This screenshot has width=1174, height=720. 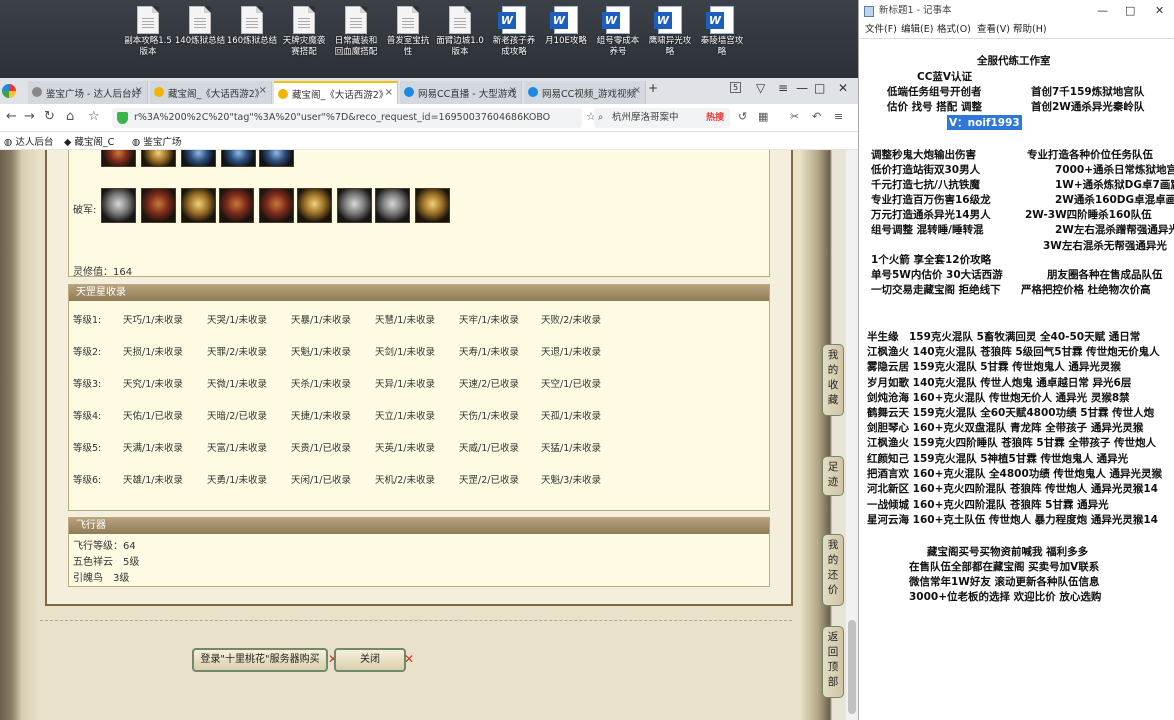 I want to click on text-line: 剑炖沧海 160+克火混队 传世炮无价人 通异光 灵猴8禁, so click(x=998, y=398).